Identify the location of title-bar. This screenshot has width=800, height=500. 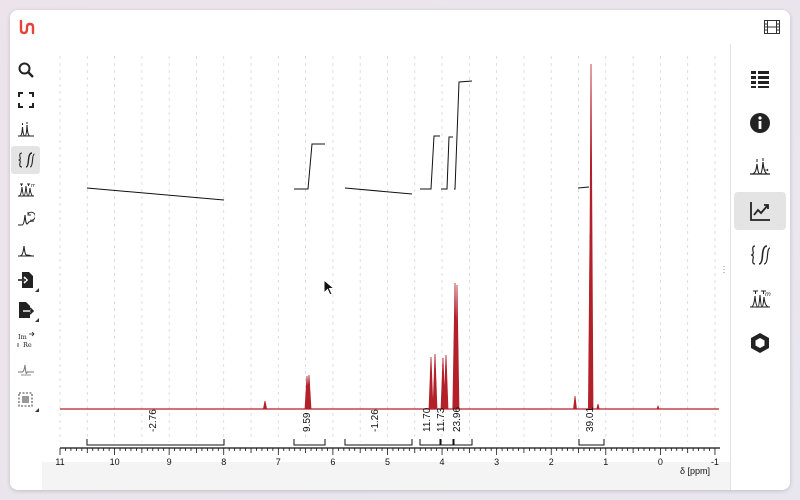
(400, 27).